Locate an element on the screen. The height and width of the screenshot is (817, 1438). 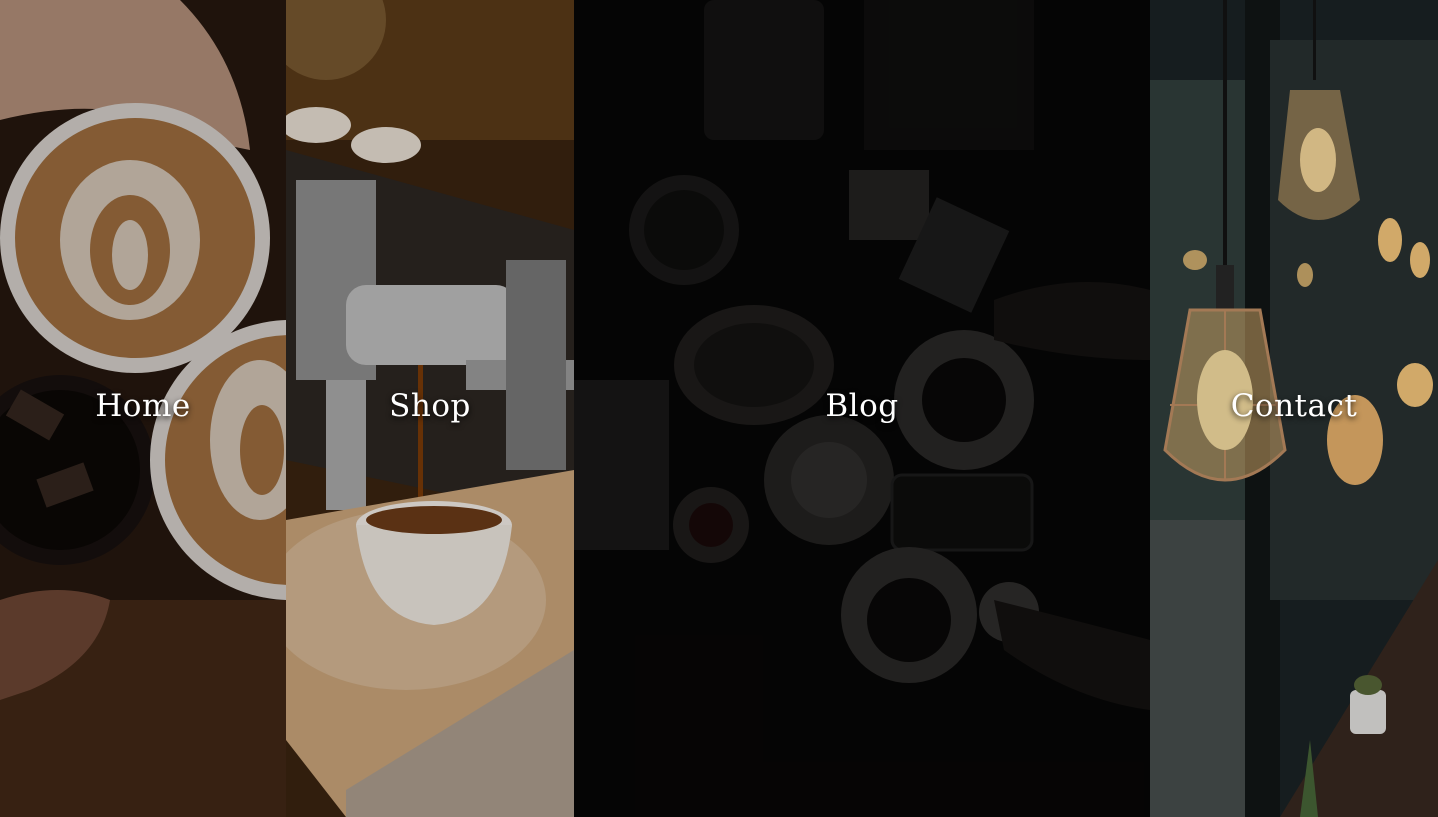
nav-label-contact: Contact is located at coordinates (1294, 406).